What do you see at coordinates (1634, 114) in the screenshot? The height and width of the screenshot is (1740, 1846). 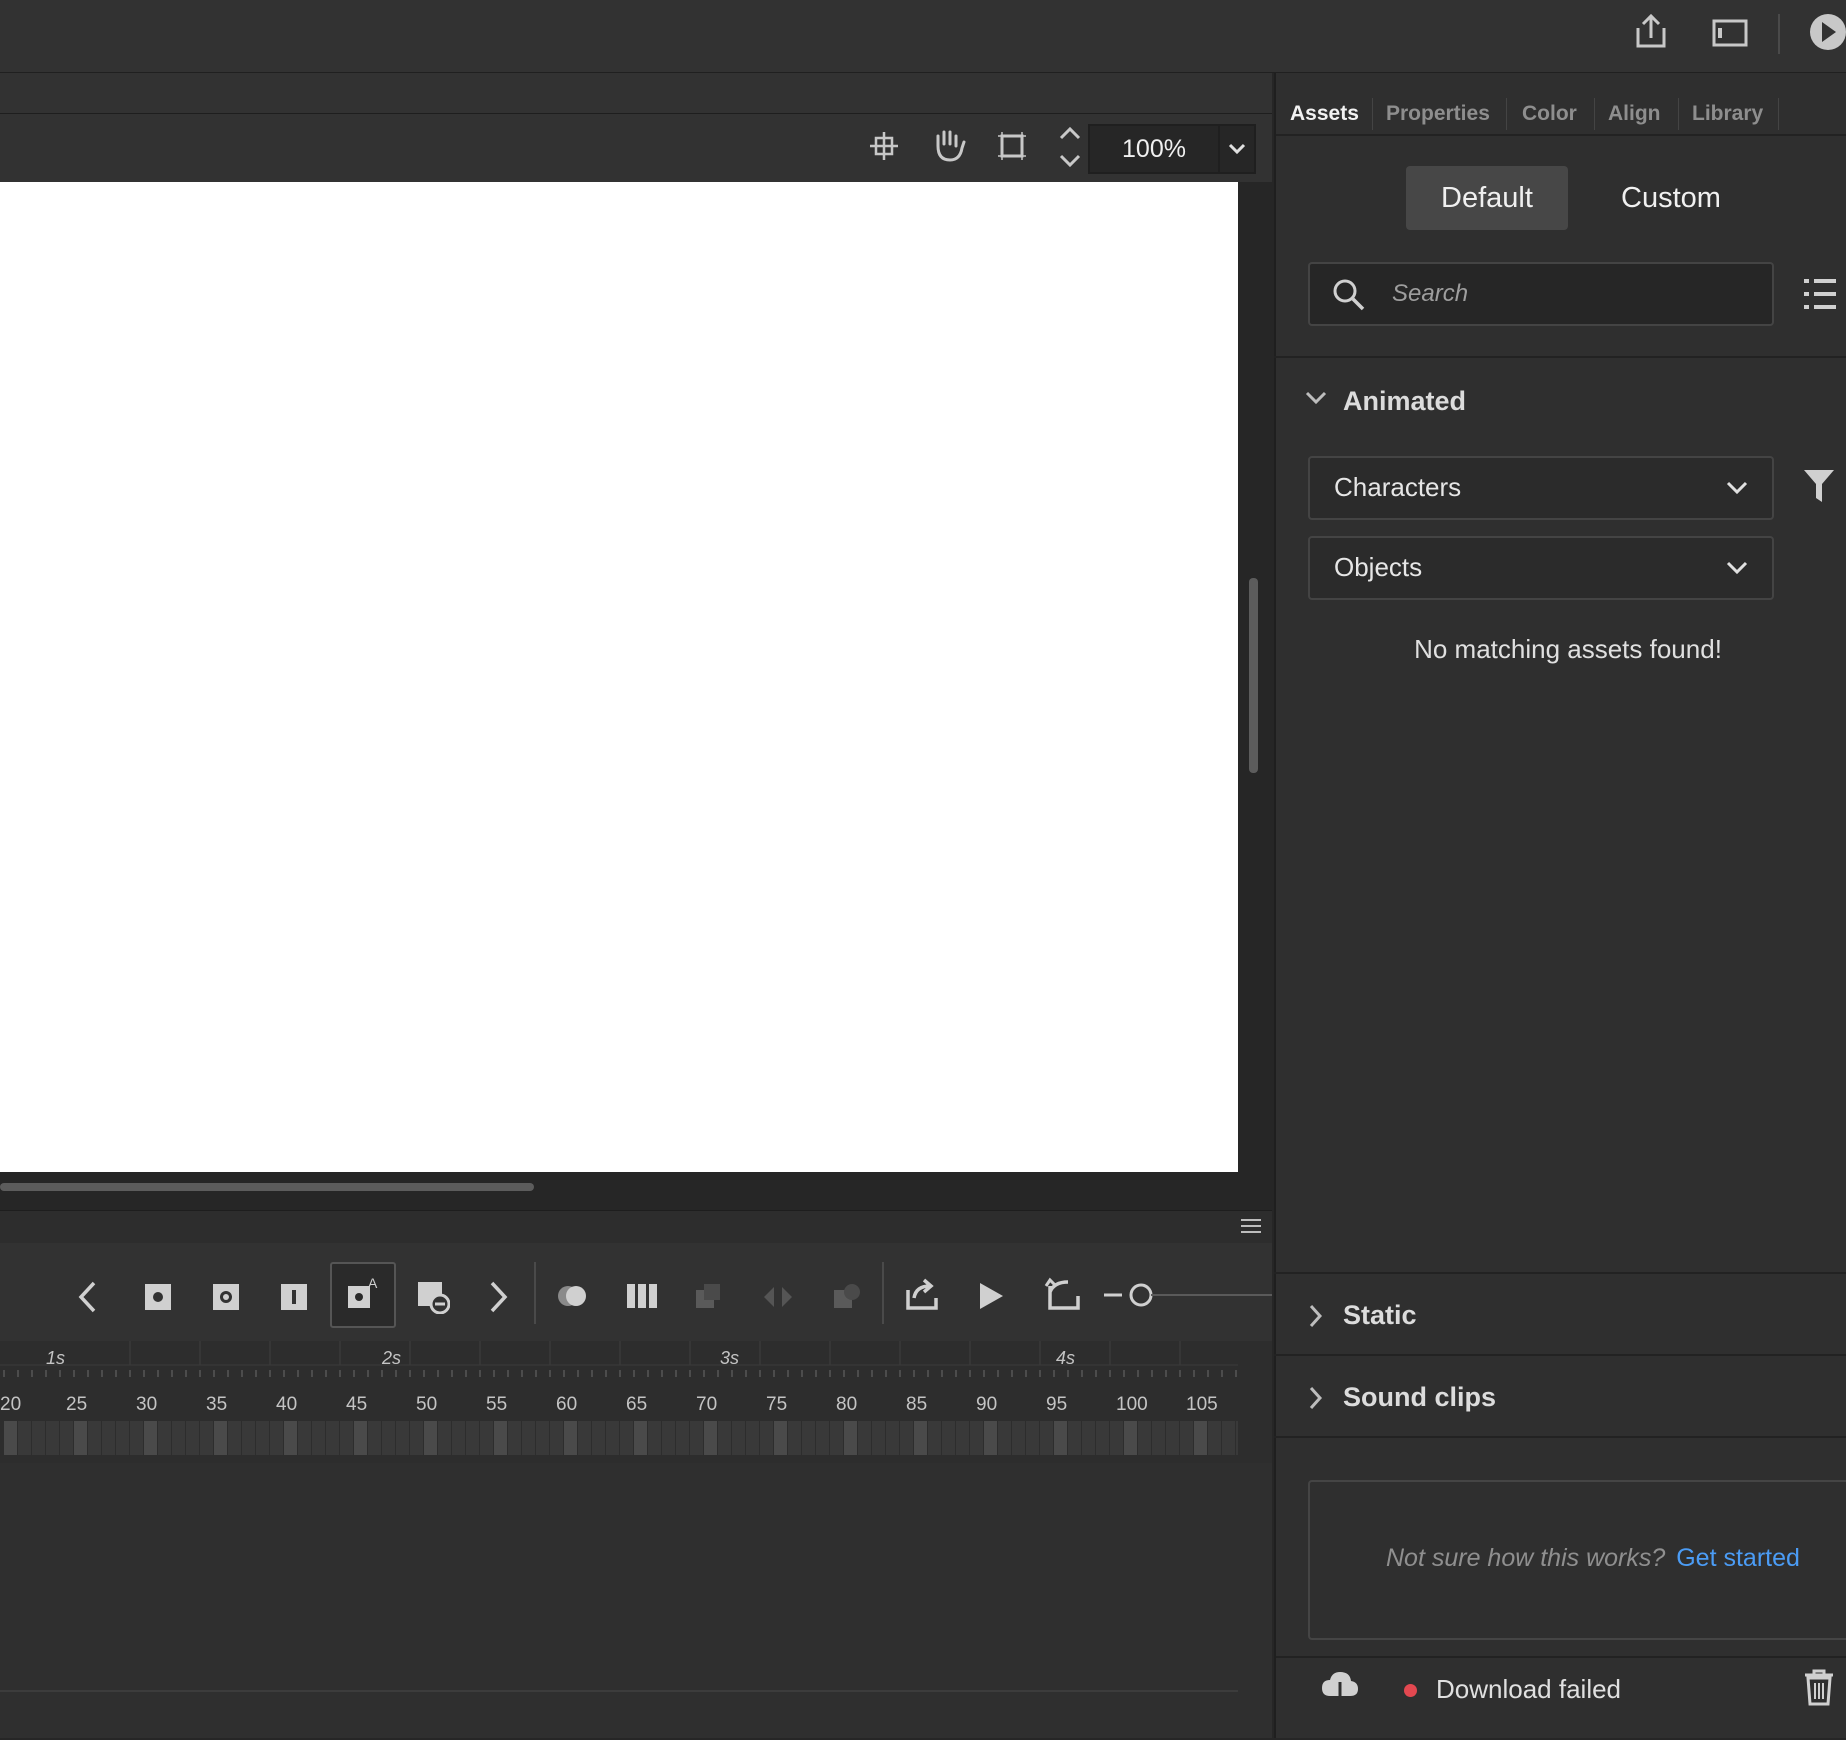 I see `tab-align: Align` at bounding box center [1634, 114].